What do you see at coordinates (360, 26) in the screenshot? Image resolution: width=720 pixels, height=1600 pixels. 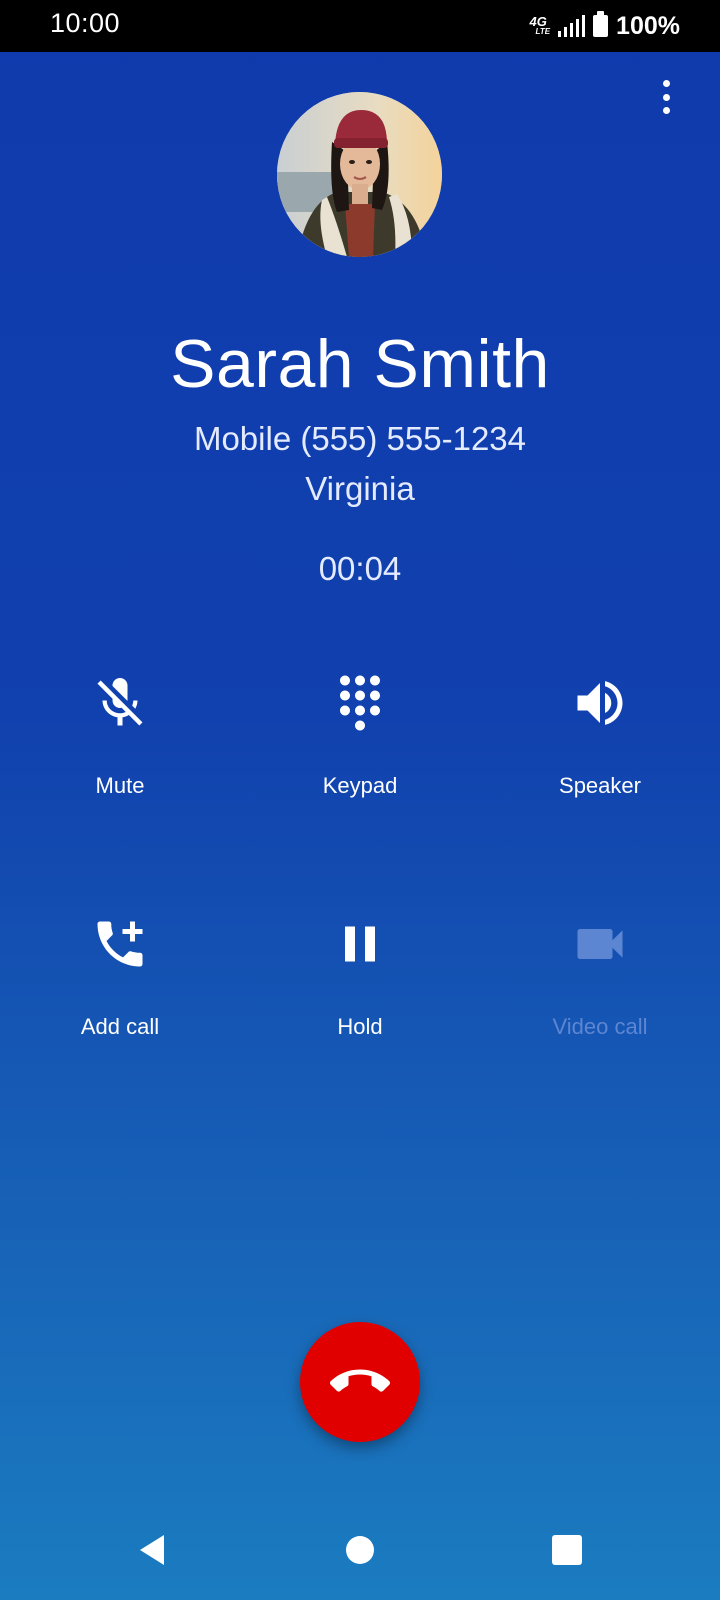 I see `status-bar: 10:00 4G LTE 100%` at bounding box center [360, 26].